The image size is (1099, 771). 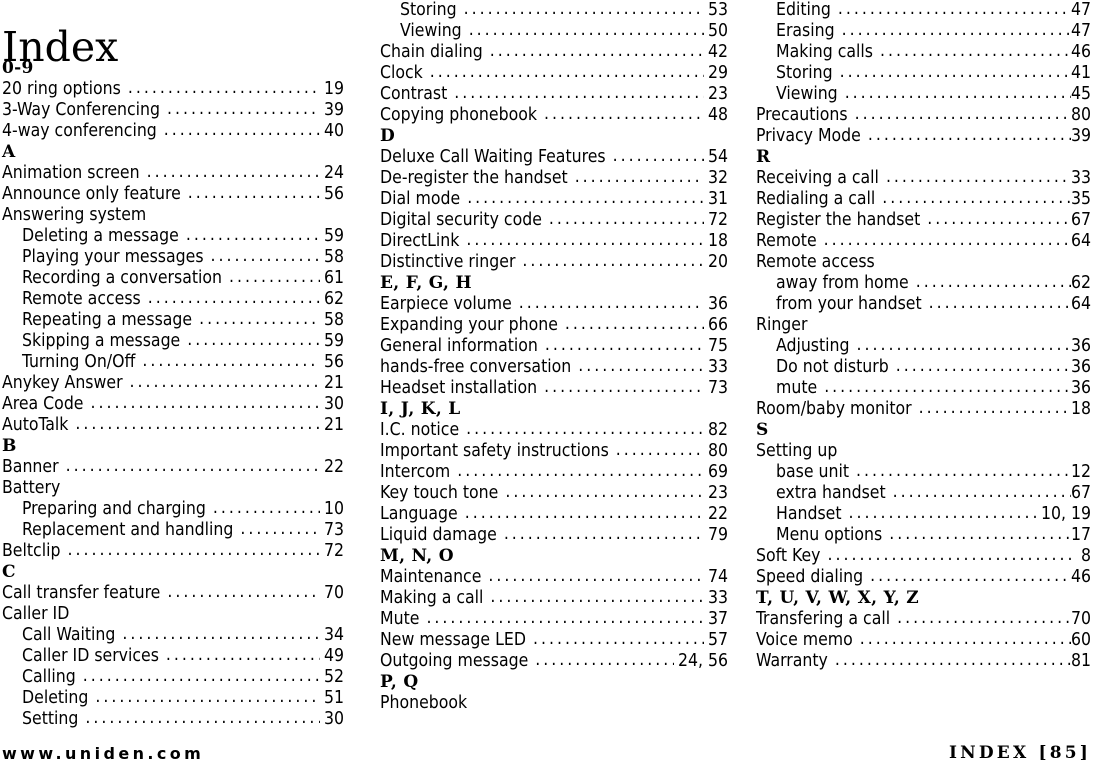 What do you see at coordinates (173, 236) in the screenshot?
I see `index-subentry: Deleting a message 59` at bounding box center [173, 236].